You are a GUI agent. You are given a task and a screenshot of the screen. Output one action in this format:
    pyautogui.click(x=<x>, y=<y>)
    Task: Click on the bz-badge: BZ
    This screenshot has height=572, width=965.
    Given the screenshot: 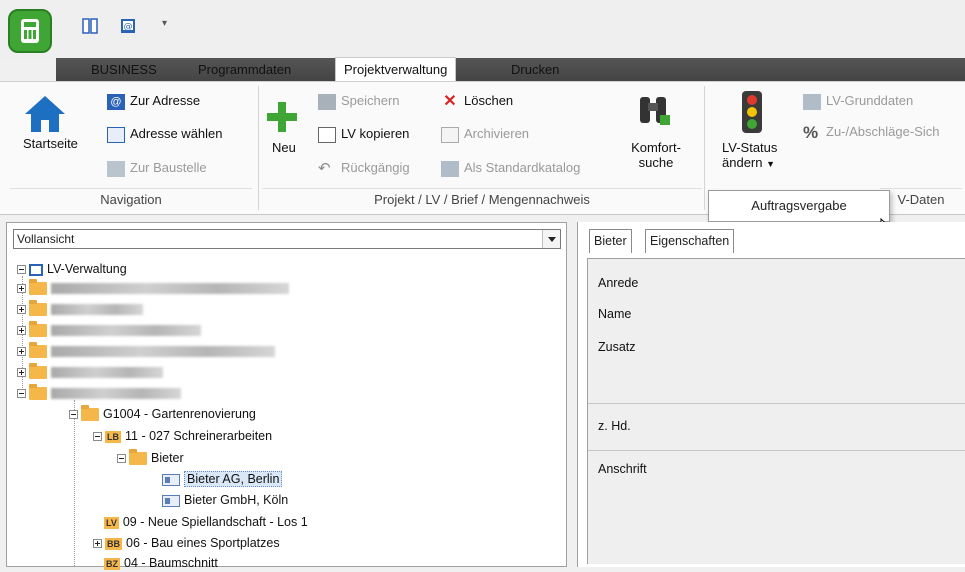 What is the action you would take?
    pyautogui.click(x=112, y=563)
    